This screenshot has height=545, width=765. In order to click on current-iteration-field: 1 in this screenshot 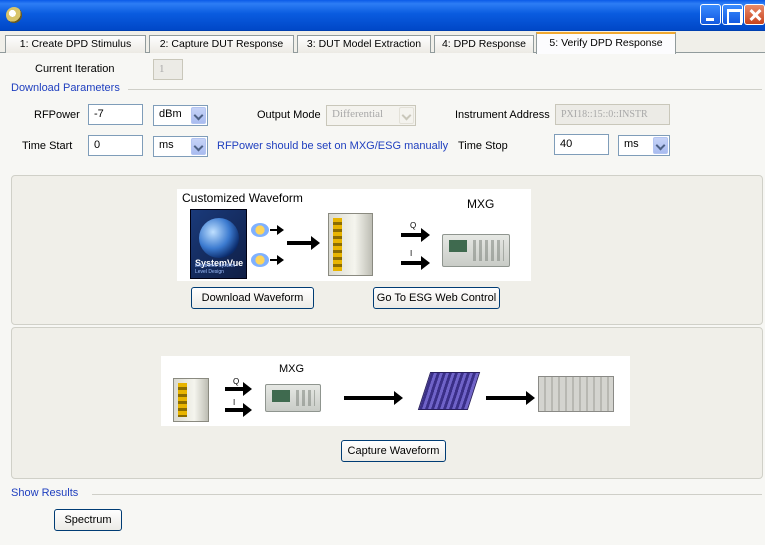, I will do `click(168, 69)`.